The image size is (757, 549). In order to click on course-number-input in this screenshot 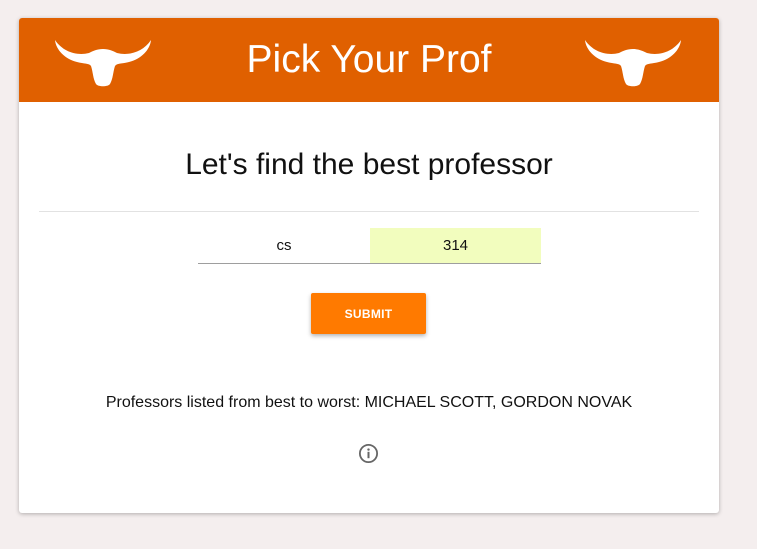, I will do `click(455, 246)`.